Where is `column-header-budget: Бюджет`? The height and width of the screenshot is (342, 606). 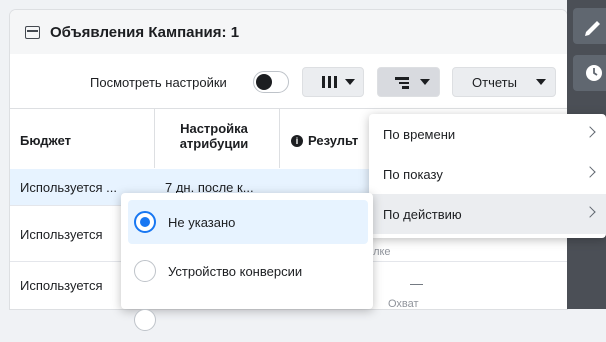
column-header-budget: Бюджет is located at coordinates (45, 140).